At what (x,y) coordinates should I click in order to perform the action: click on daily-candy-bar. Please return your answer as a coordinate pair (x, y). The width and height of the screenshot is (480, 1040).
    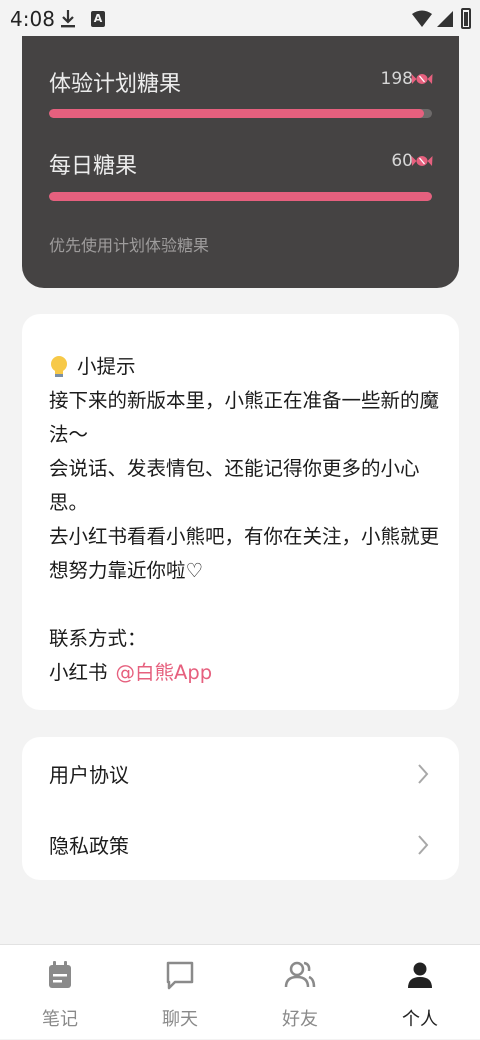
    Looking at the image, I should click on (240, 196).